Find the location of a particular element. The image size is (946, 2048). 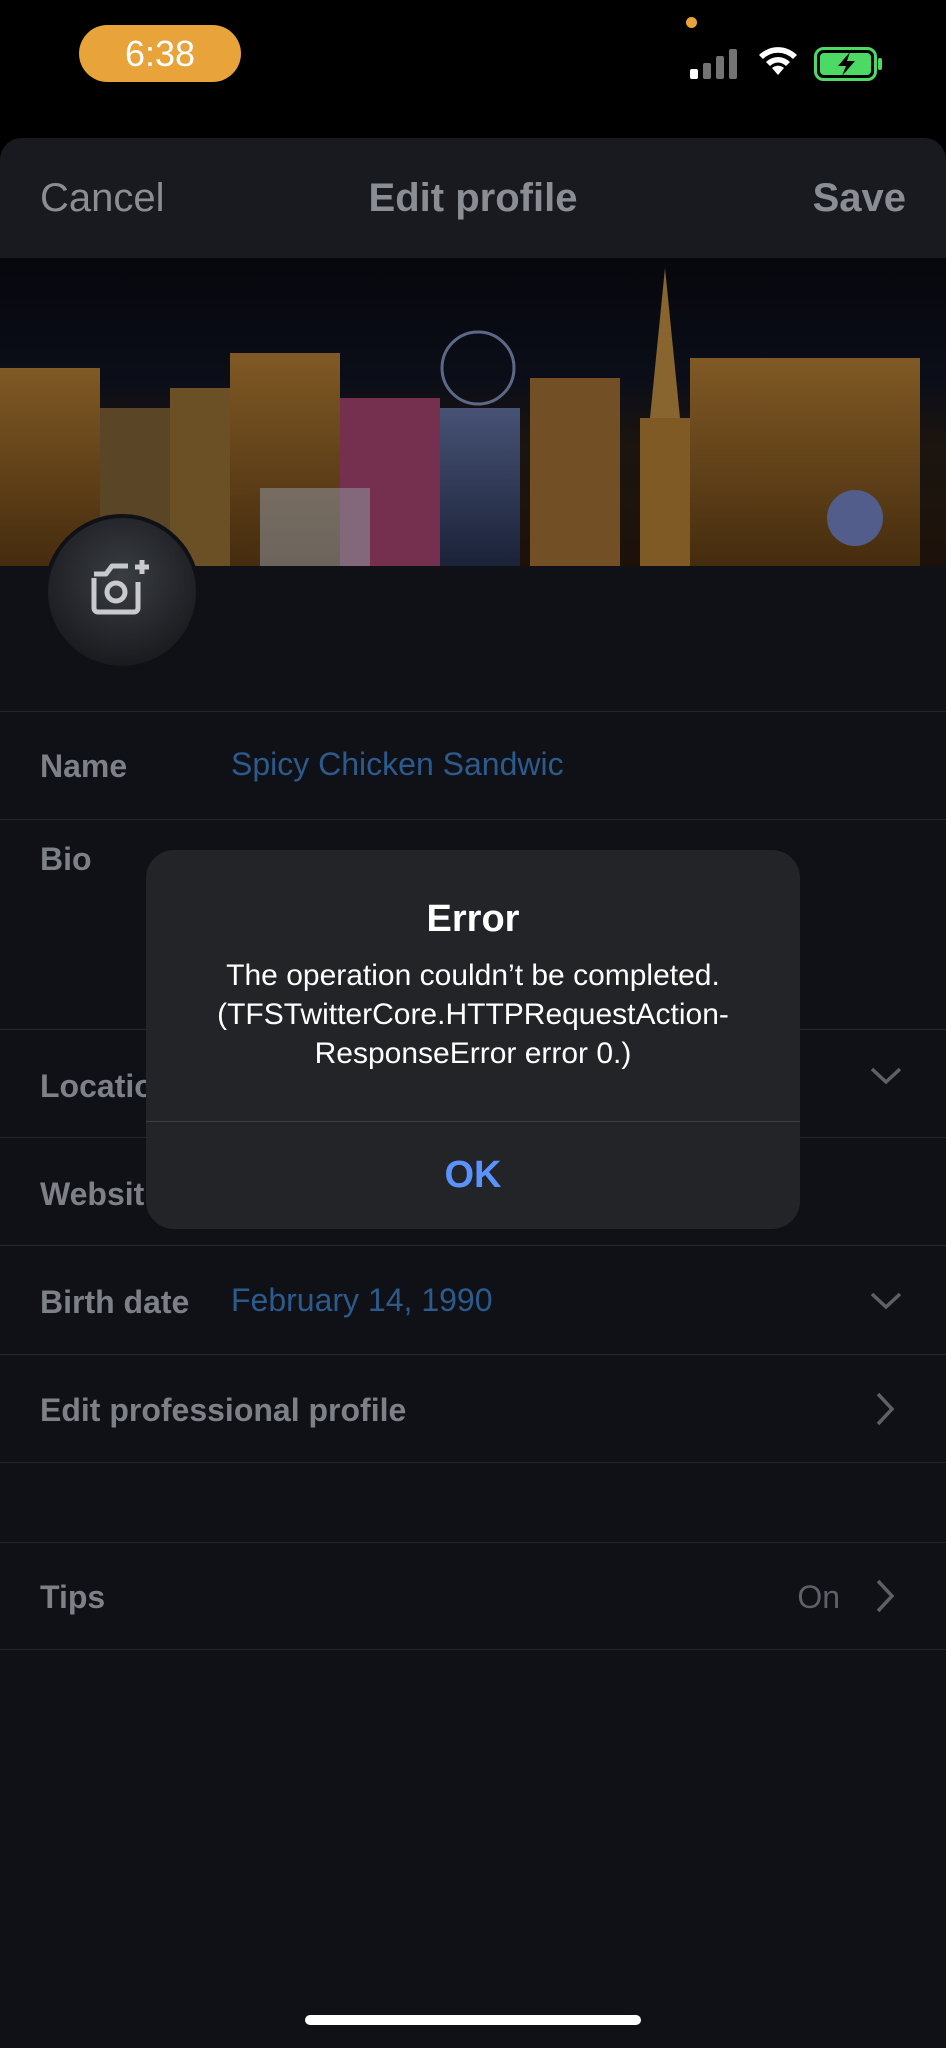

status-bar: 6:38 is located at coordinates (473, 60).